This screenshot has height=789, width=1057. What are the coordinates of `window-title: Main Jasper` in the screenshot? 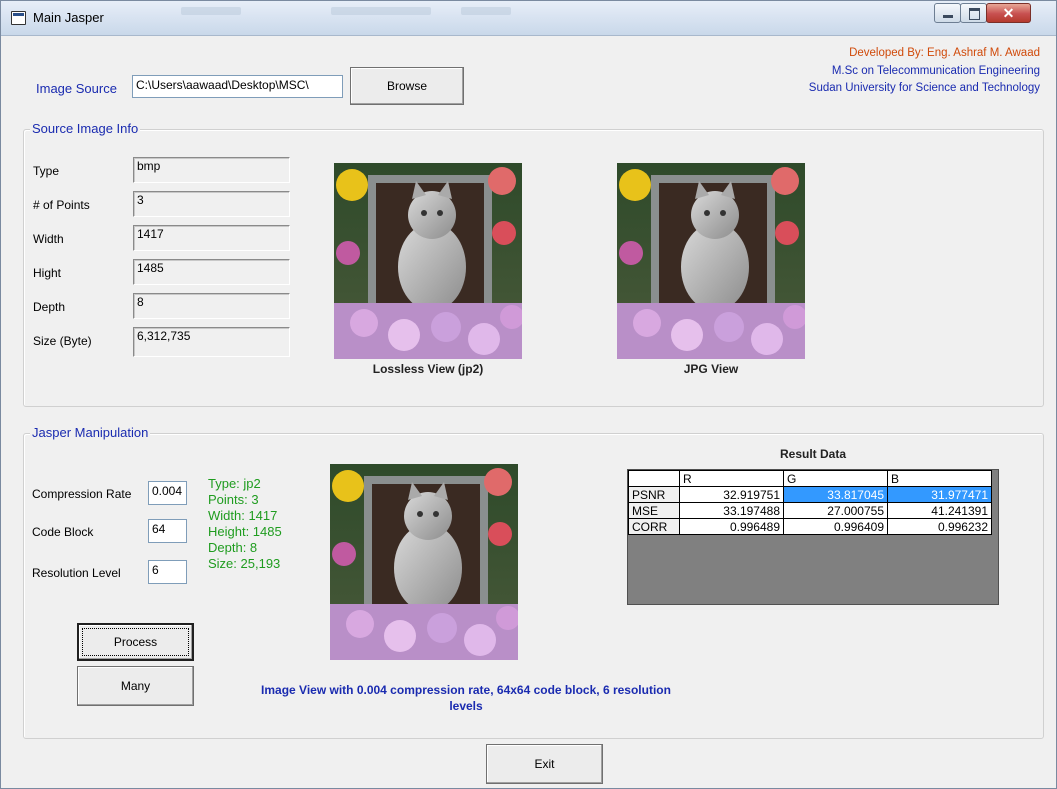 It's located at (68, 17).